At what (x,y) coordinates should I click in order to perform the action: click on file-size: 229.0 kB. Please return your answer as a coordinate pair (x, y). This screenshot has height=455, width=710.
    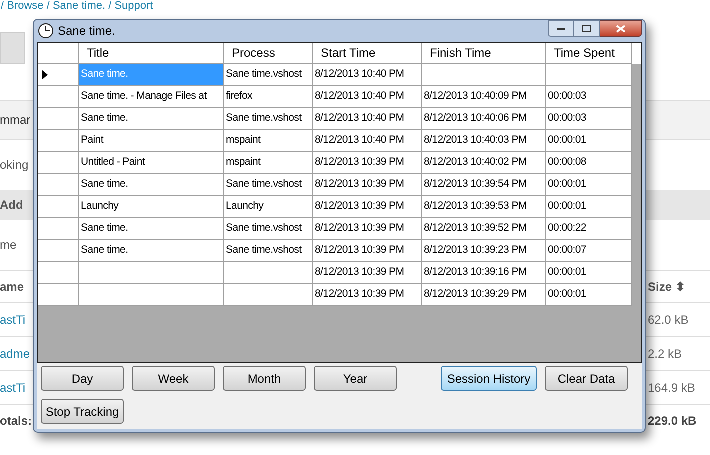
    Looking at the image, I should click on (673, 421).